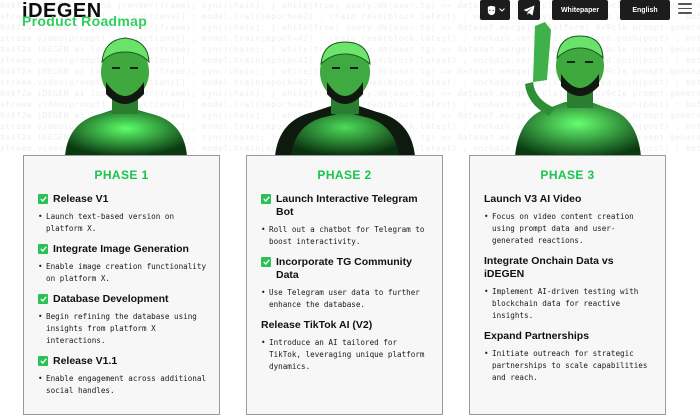 The image size is (700, 416). Describe the element at coordinates (81, 199) in the screenshot. I see `item-title: Release V1` at that location.